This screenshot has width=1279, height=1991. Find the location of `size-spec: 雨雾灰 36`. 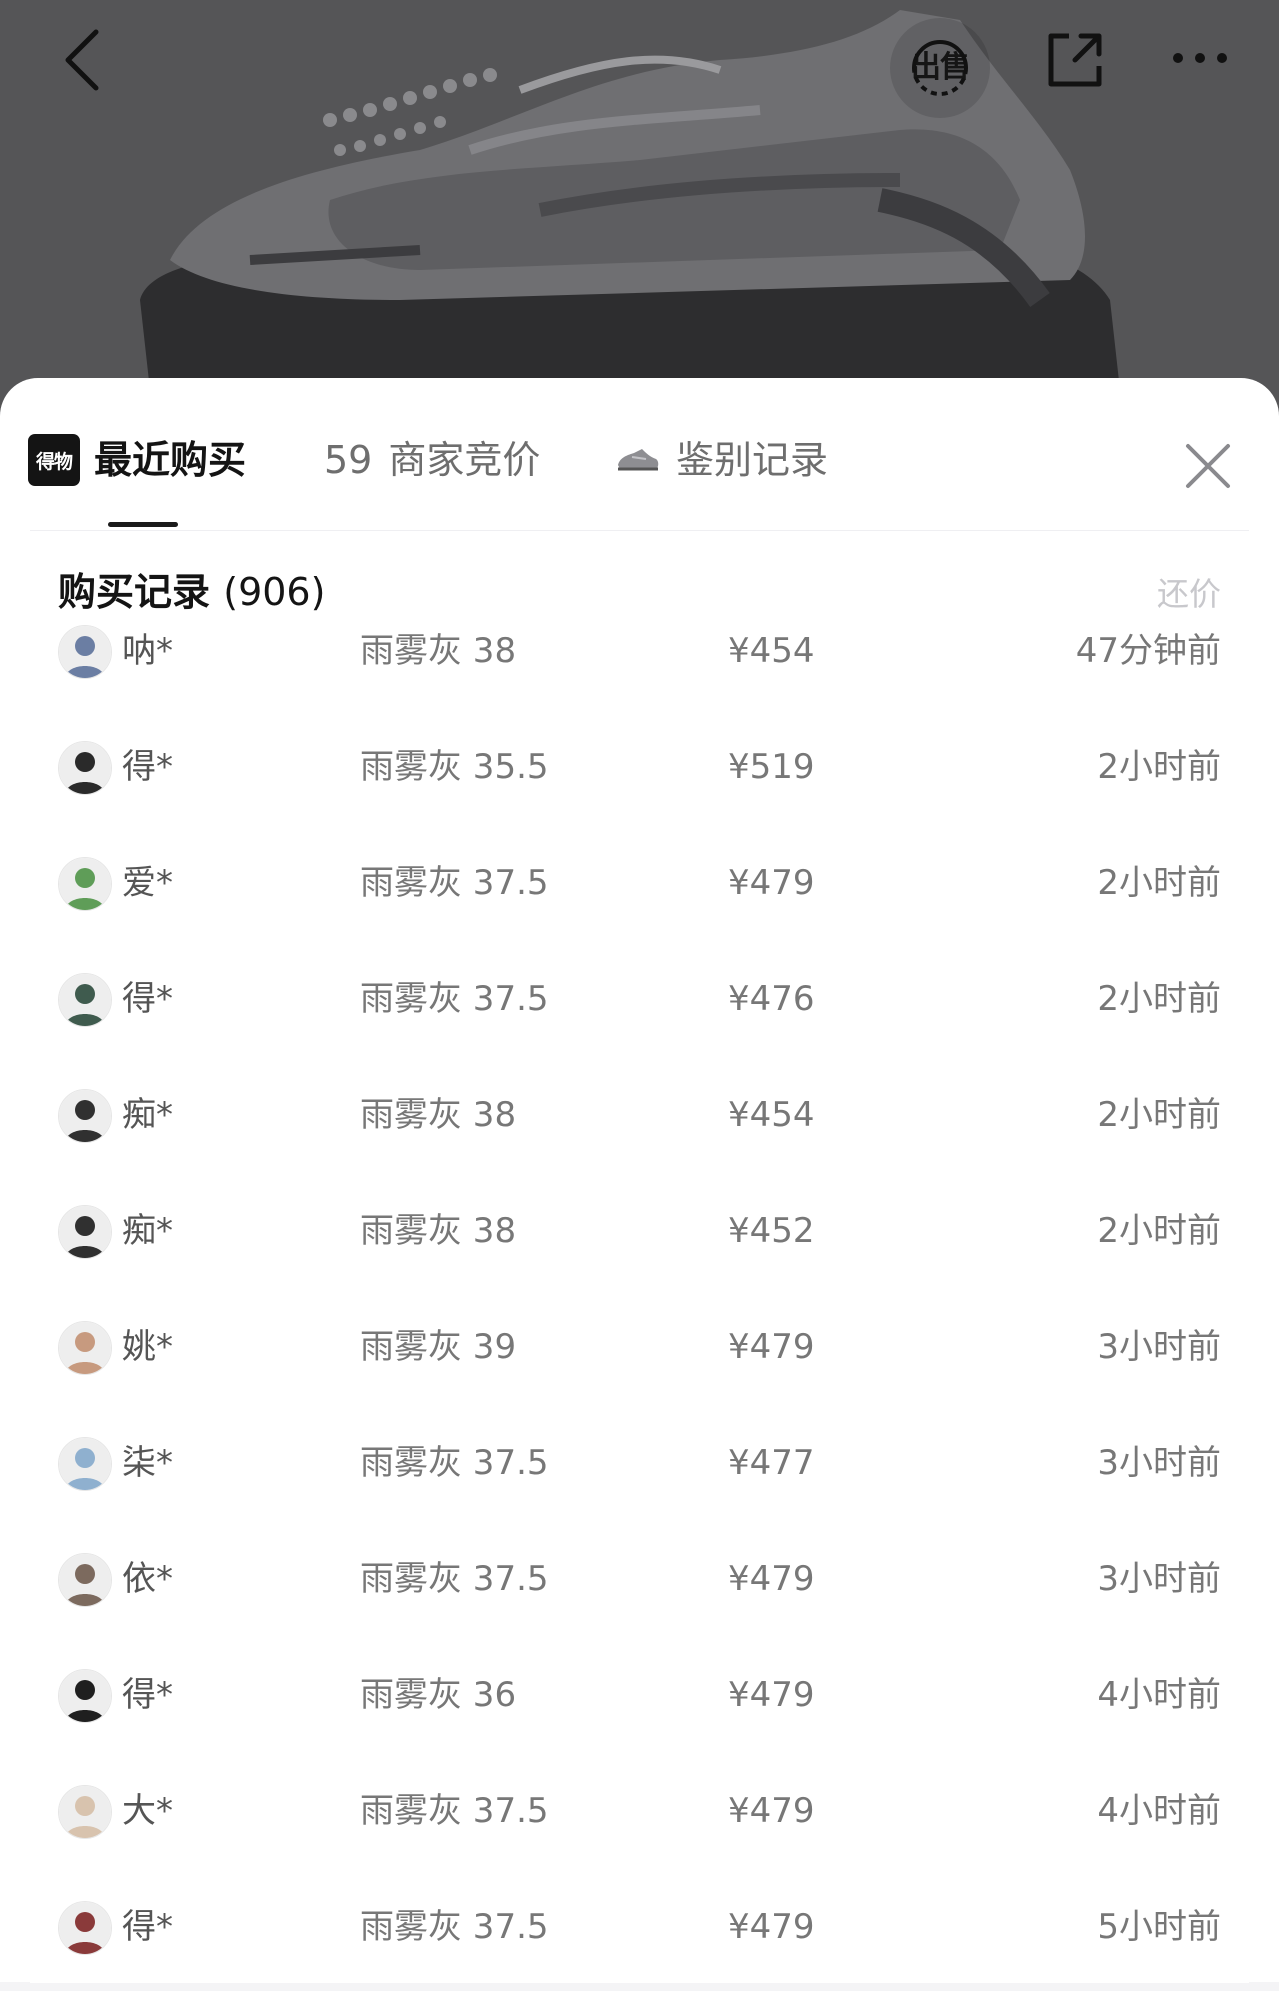

size-spec: 雨雾灰 36 is located at coordinates (438, 1695).